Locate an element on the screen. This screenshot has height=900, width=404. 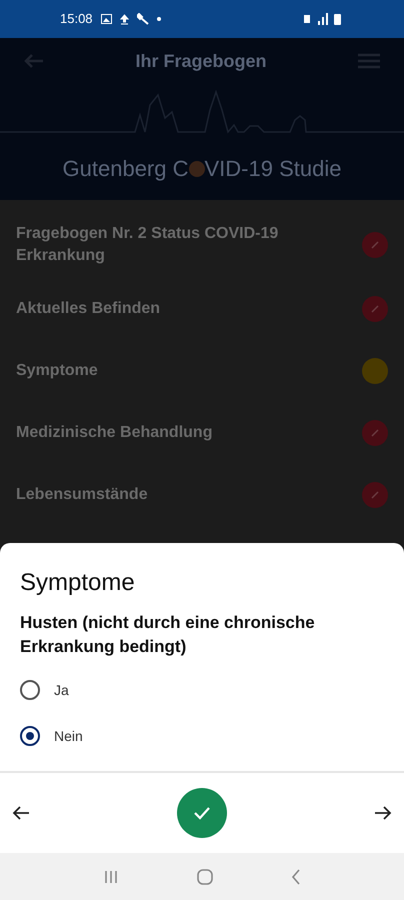
section-item: Lebensumstände is located at coordinates (202, 495).